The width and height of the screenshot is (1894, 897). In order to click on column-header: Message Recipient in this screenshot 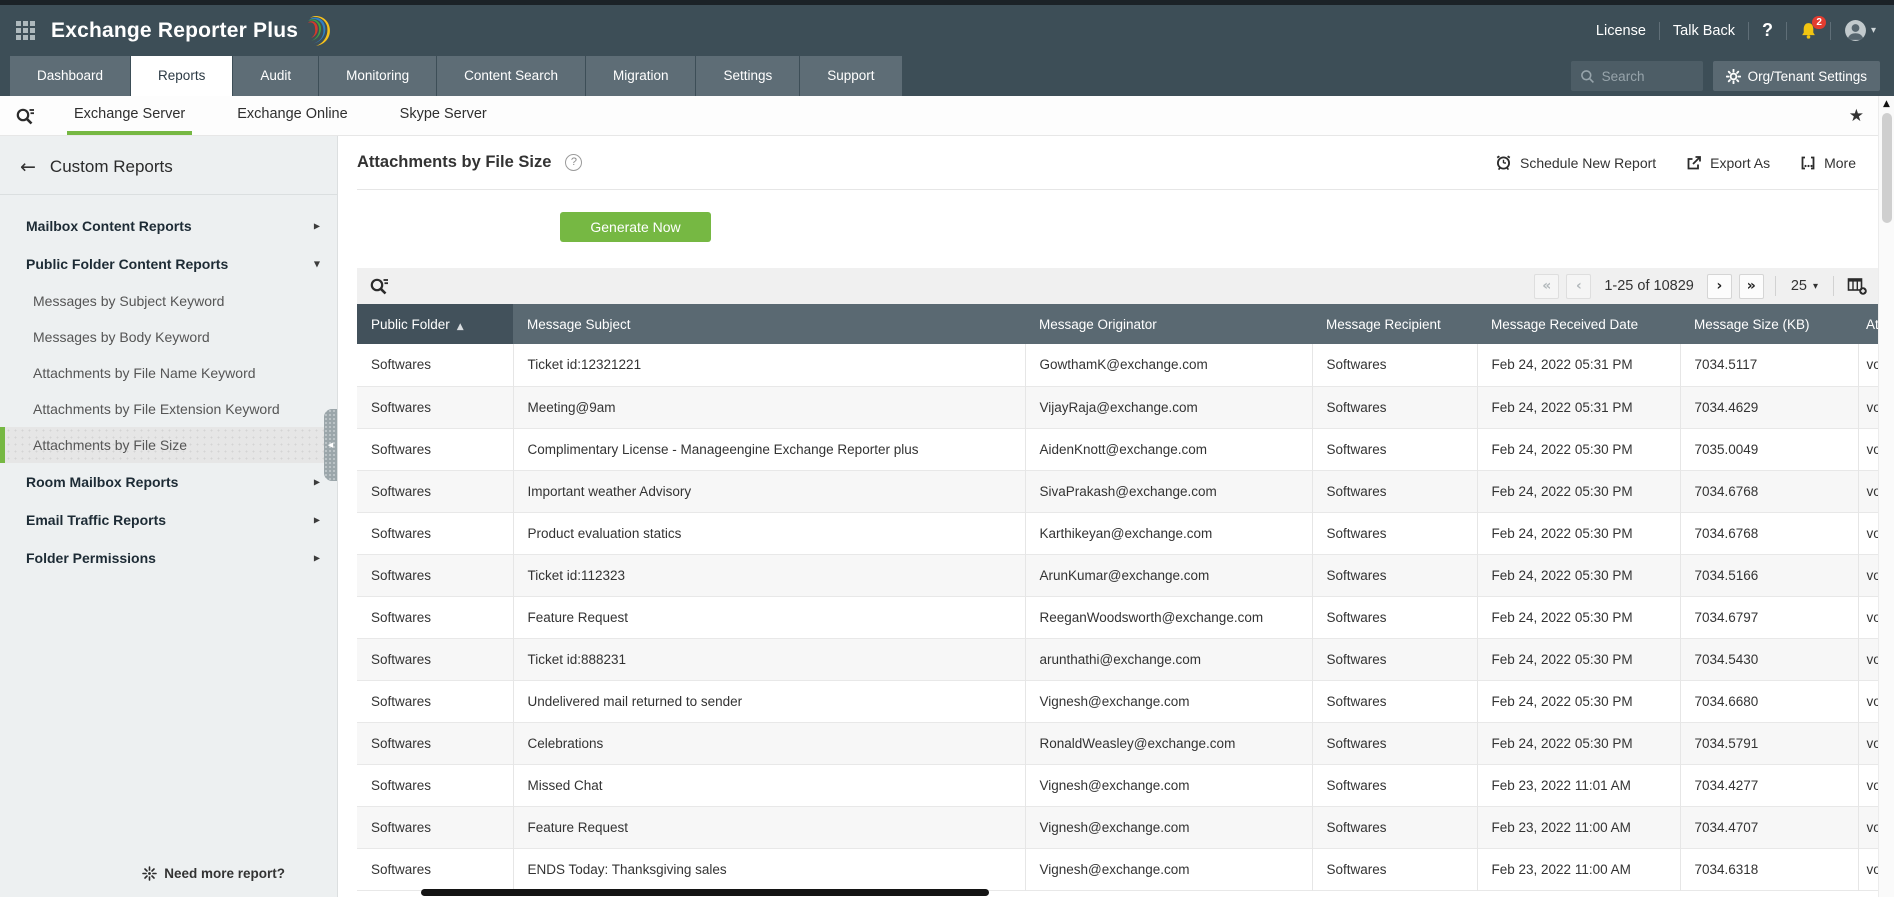, I will do `click(1394, 324)`.